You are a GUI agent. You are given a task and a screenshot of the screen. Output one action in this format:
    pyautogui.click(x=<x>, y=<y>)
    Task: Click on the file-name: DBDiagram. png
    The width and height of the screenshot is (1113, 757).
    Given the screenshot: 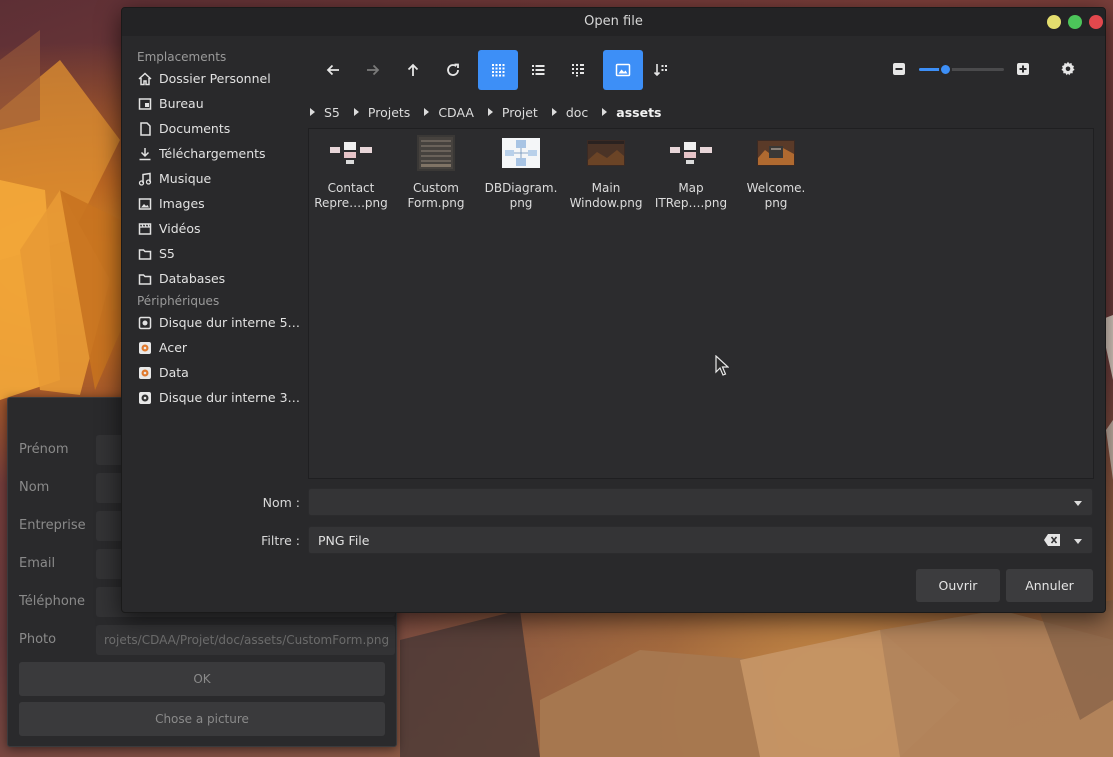 What is the action you would take?
    pyautogui.click(x=521, y=196)
    